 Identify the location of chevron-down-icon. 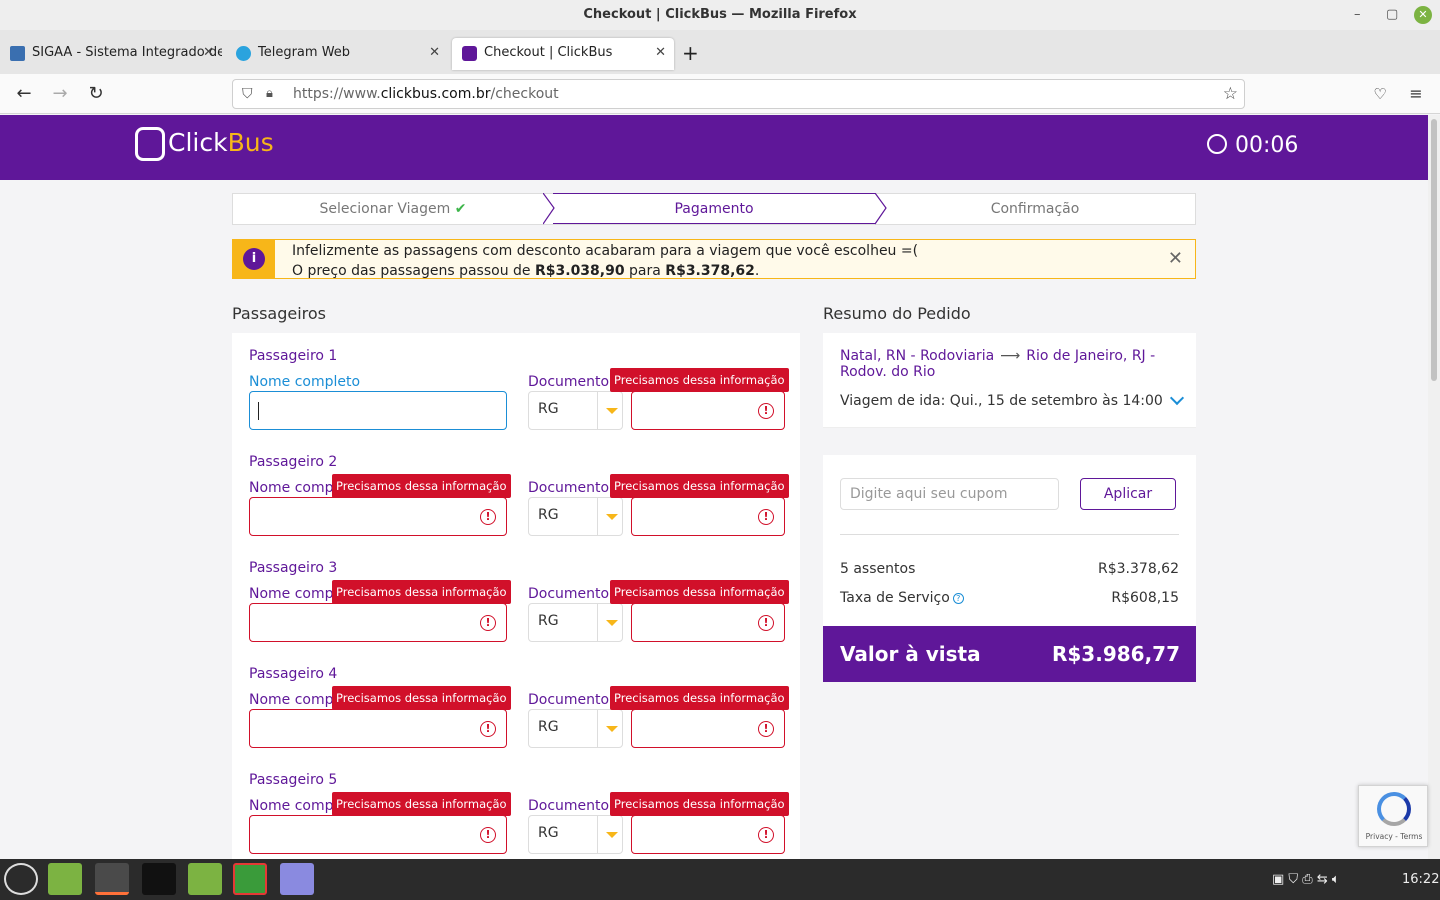
(1177, 398).